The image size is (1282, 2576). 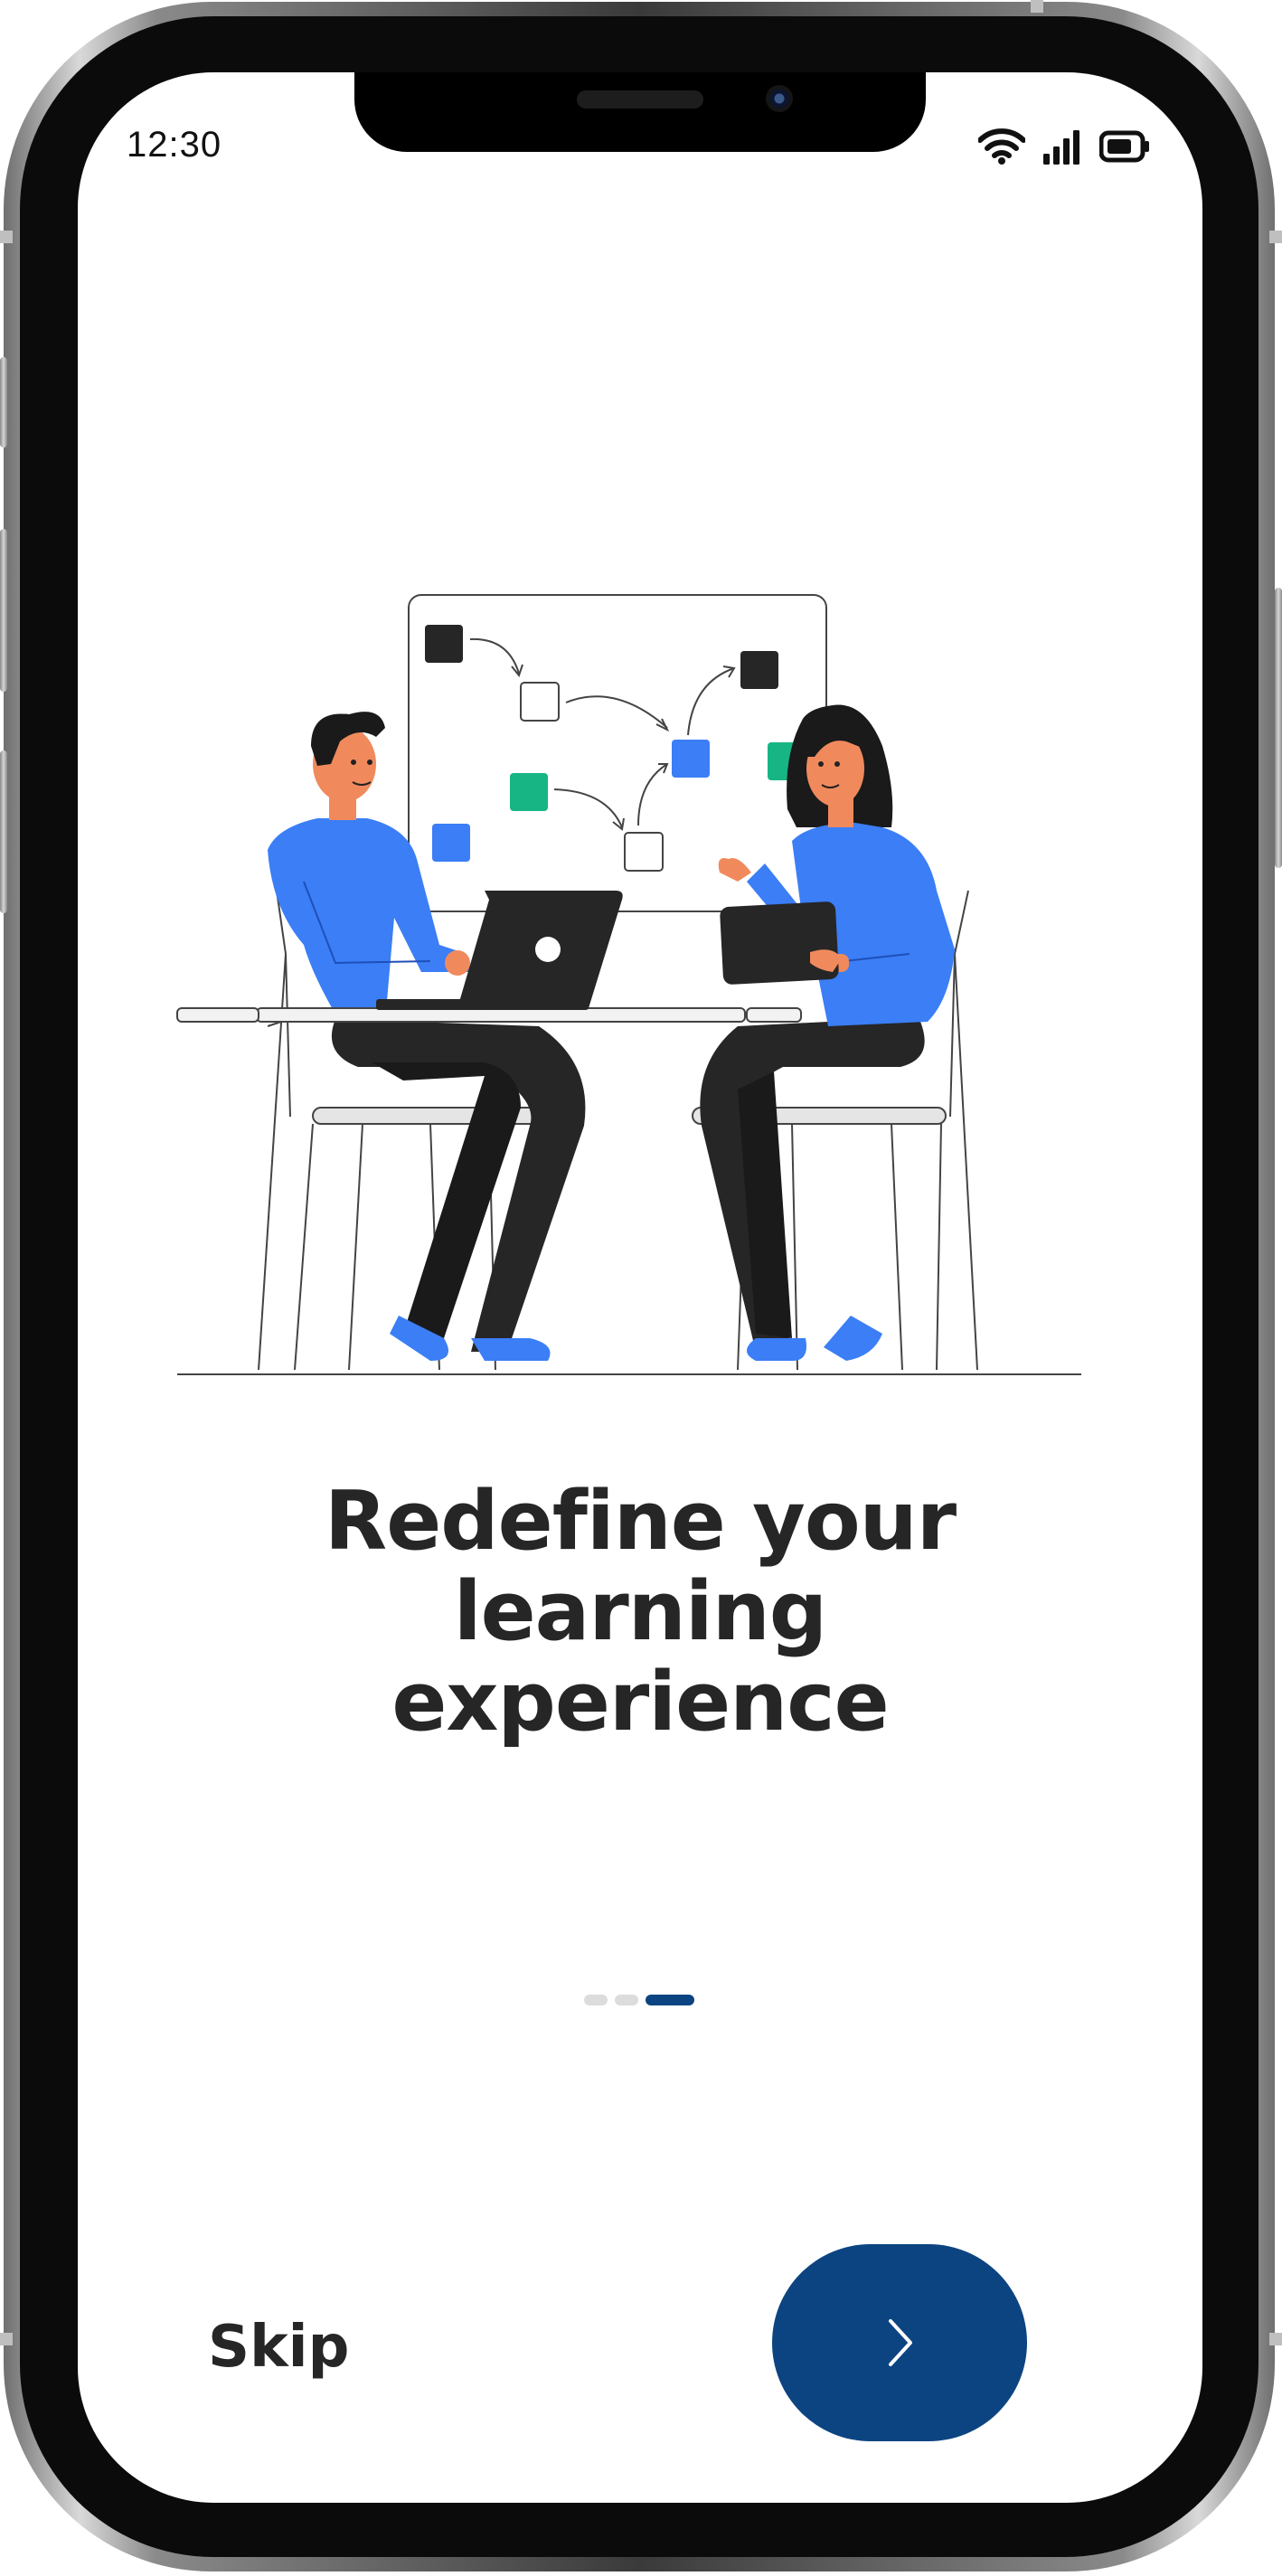 I want to click on table, so click(x=489, y=1017).